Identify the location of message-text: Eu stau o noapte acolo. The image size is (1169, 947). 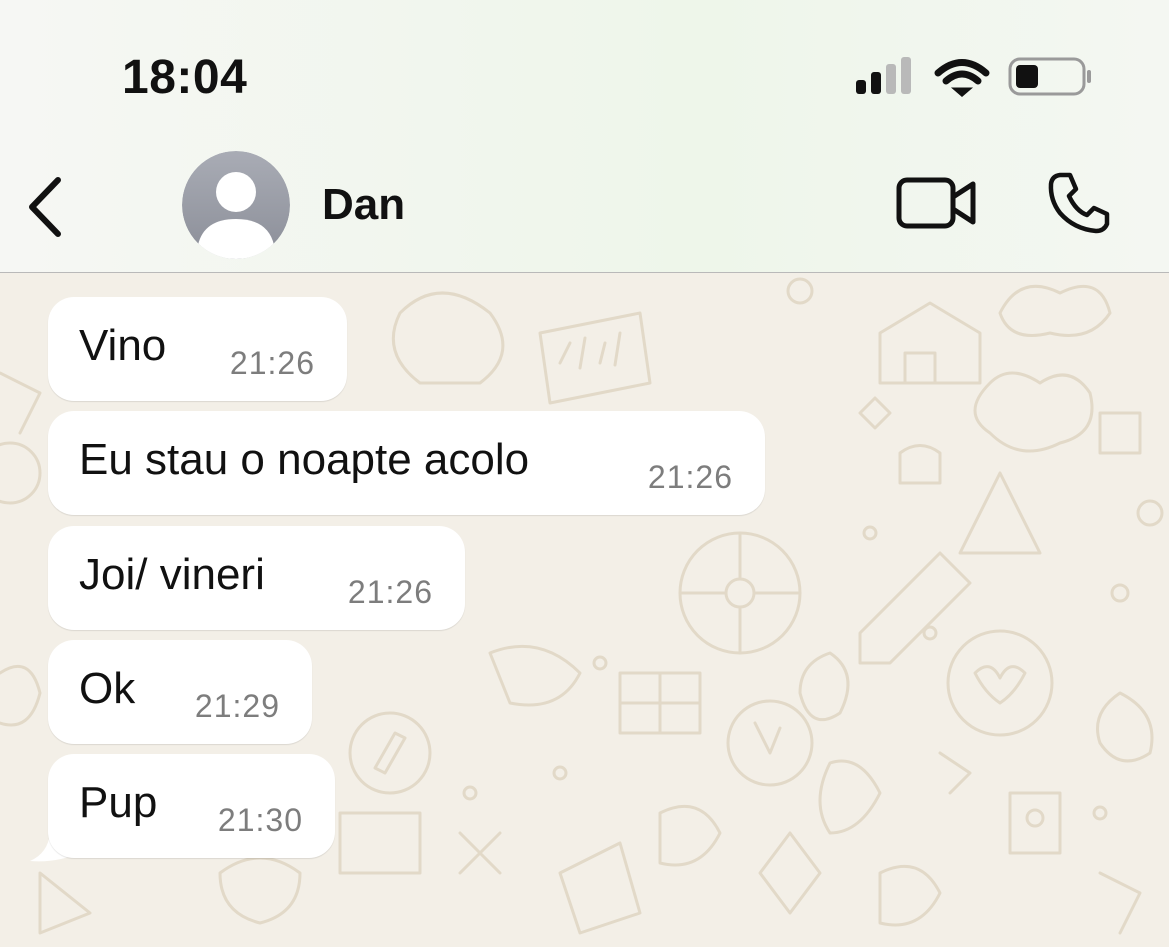
(304, 459).